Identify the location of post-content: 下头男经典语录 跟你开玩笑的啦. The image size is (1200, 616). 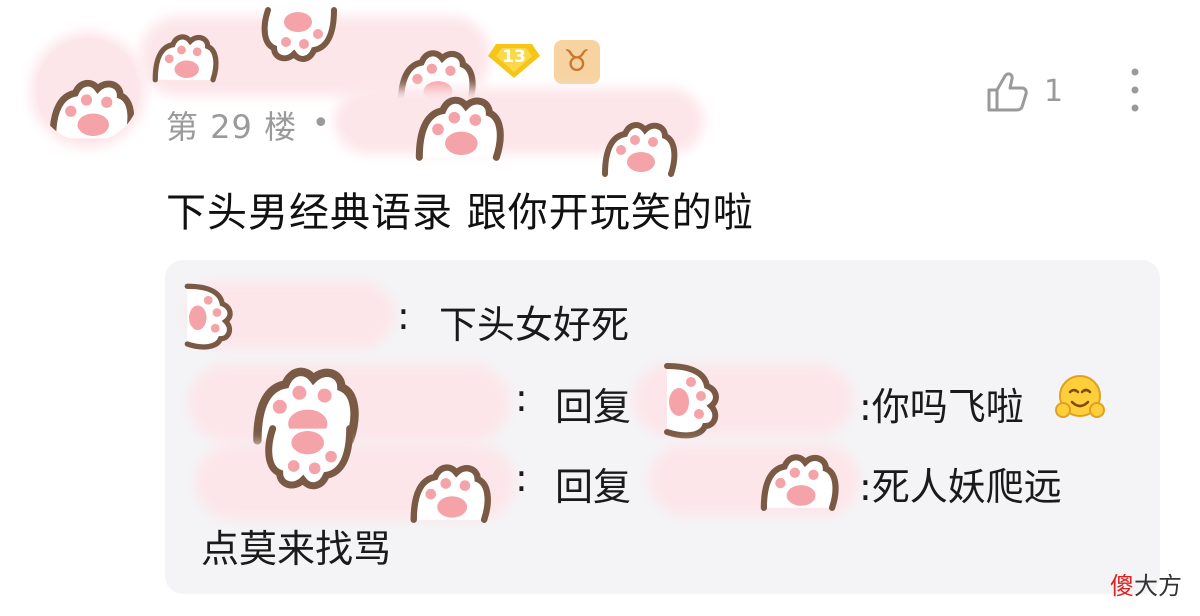
(460, 209).